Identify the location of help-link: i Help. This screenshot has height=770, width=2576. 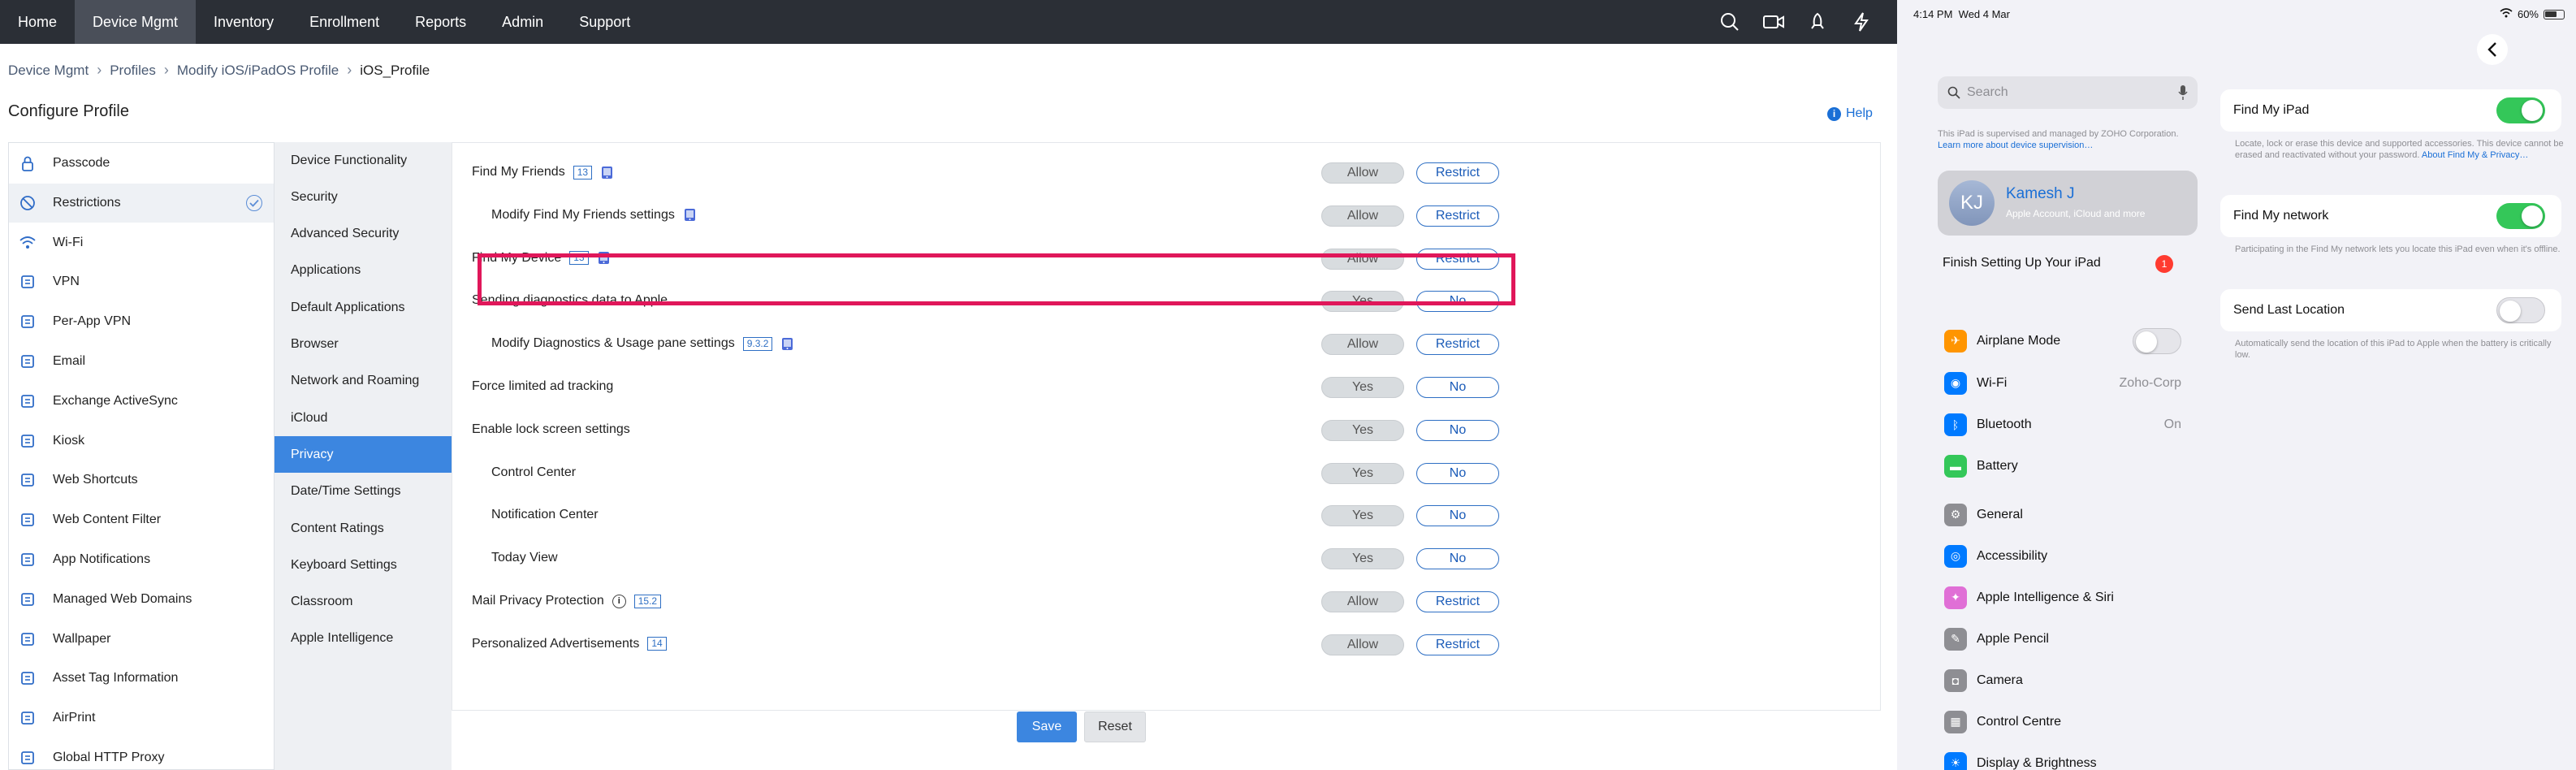
(1850, 113).